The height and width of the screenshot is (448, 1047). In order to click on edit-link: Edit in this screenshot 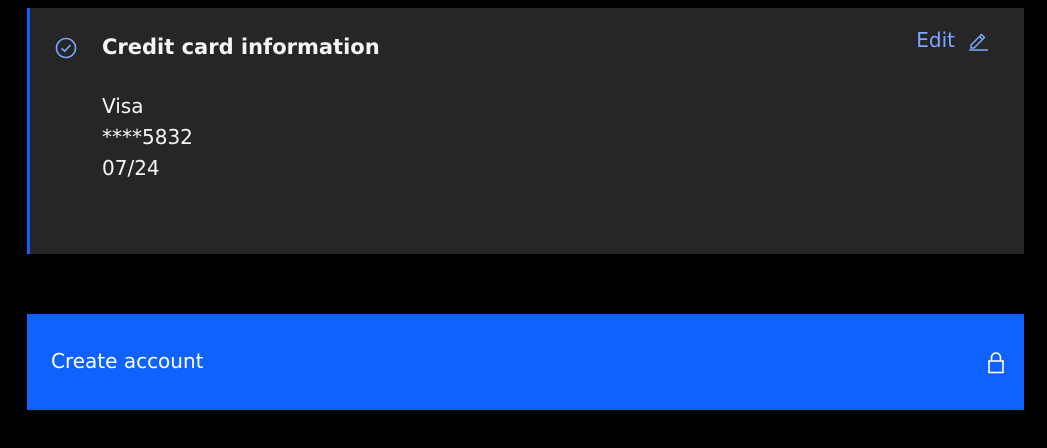, I will do `click(952, 40)`.